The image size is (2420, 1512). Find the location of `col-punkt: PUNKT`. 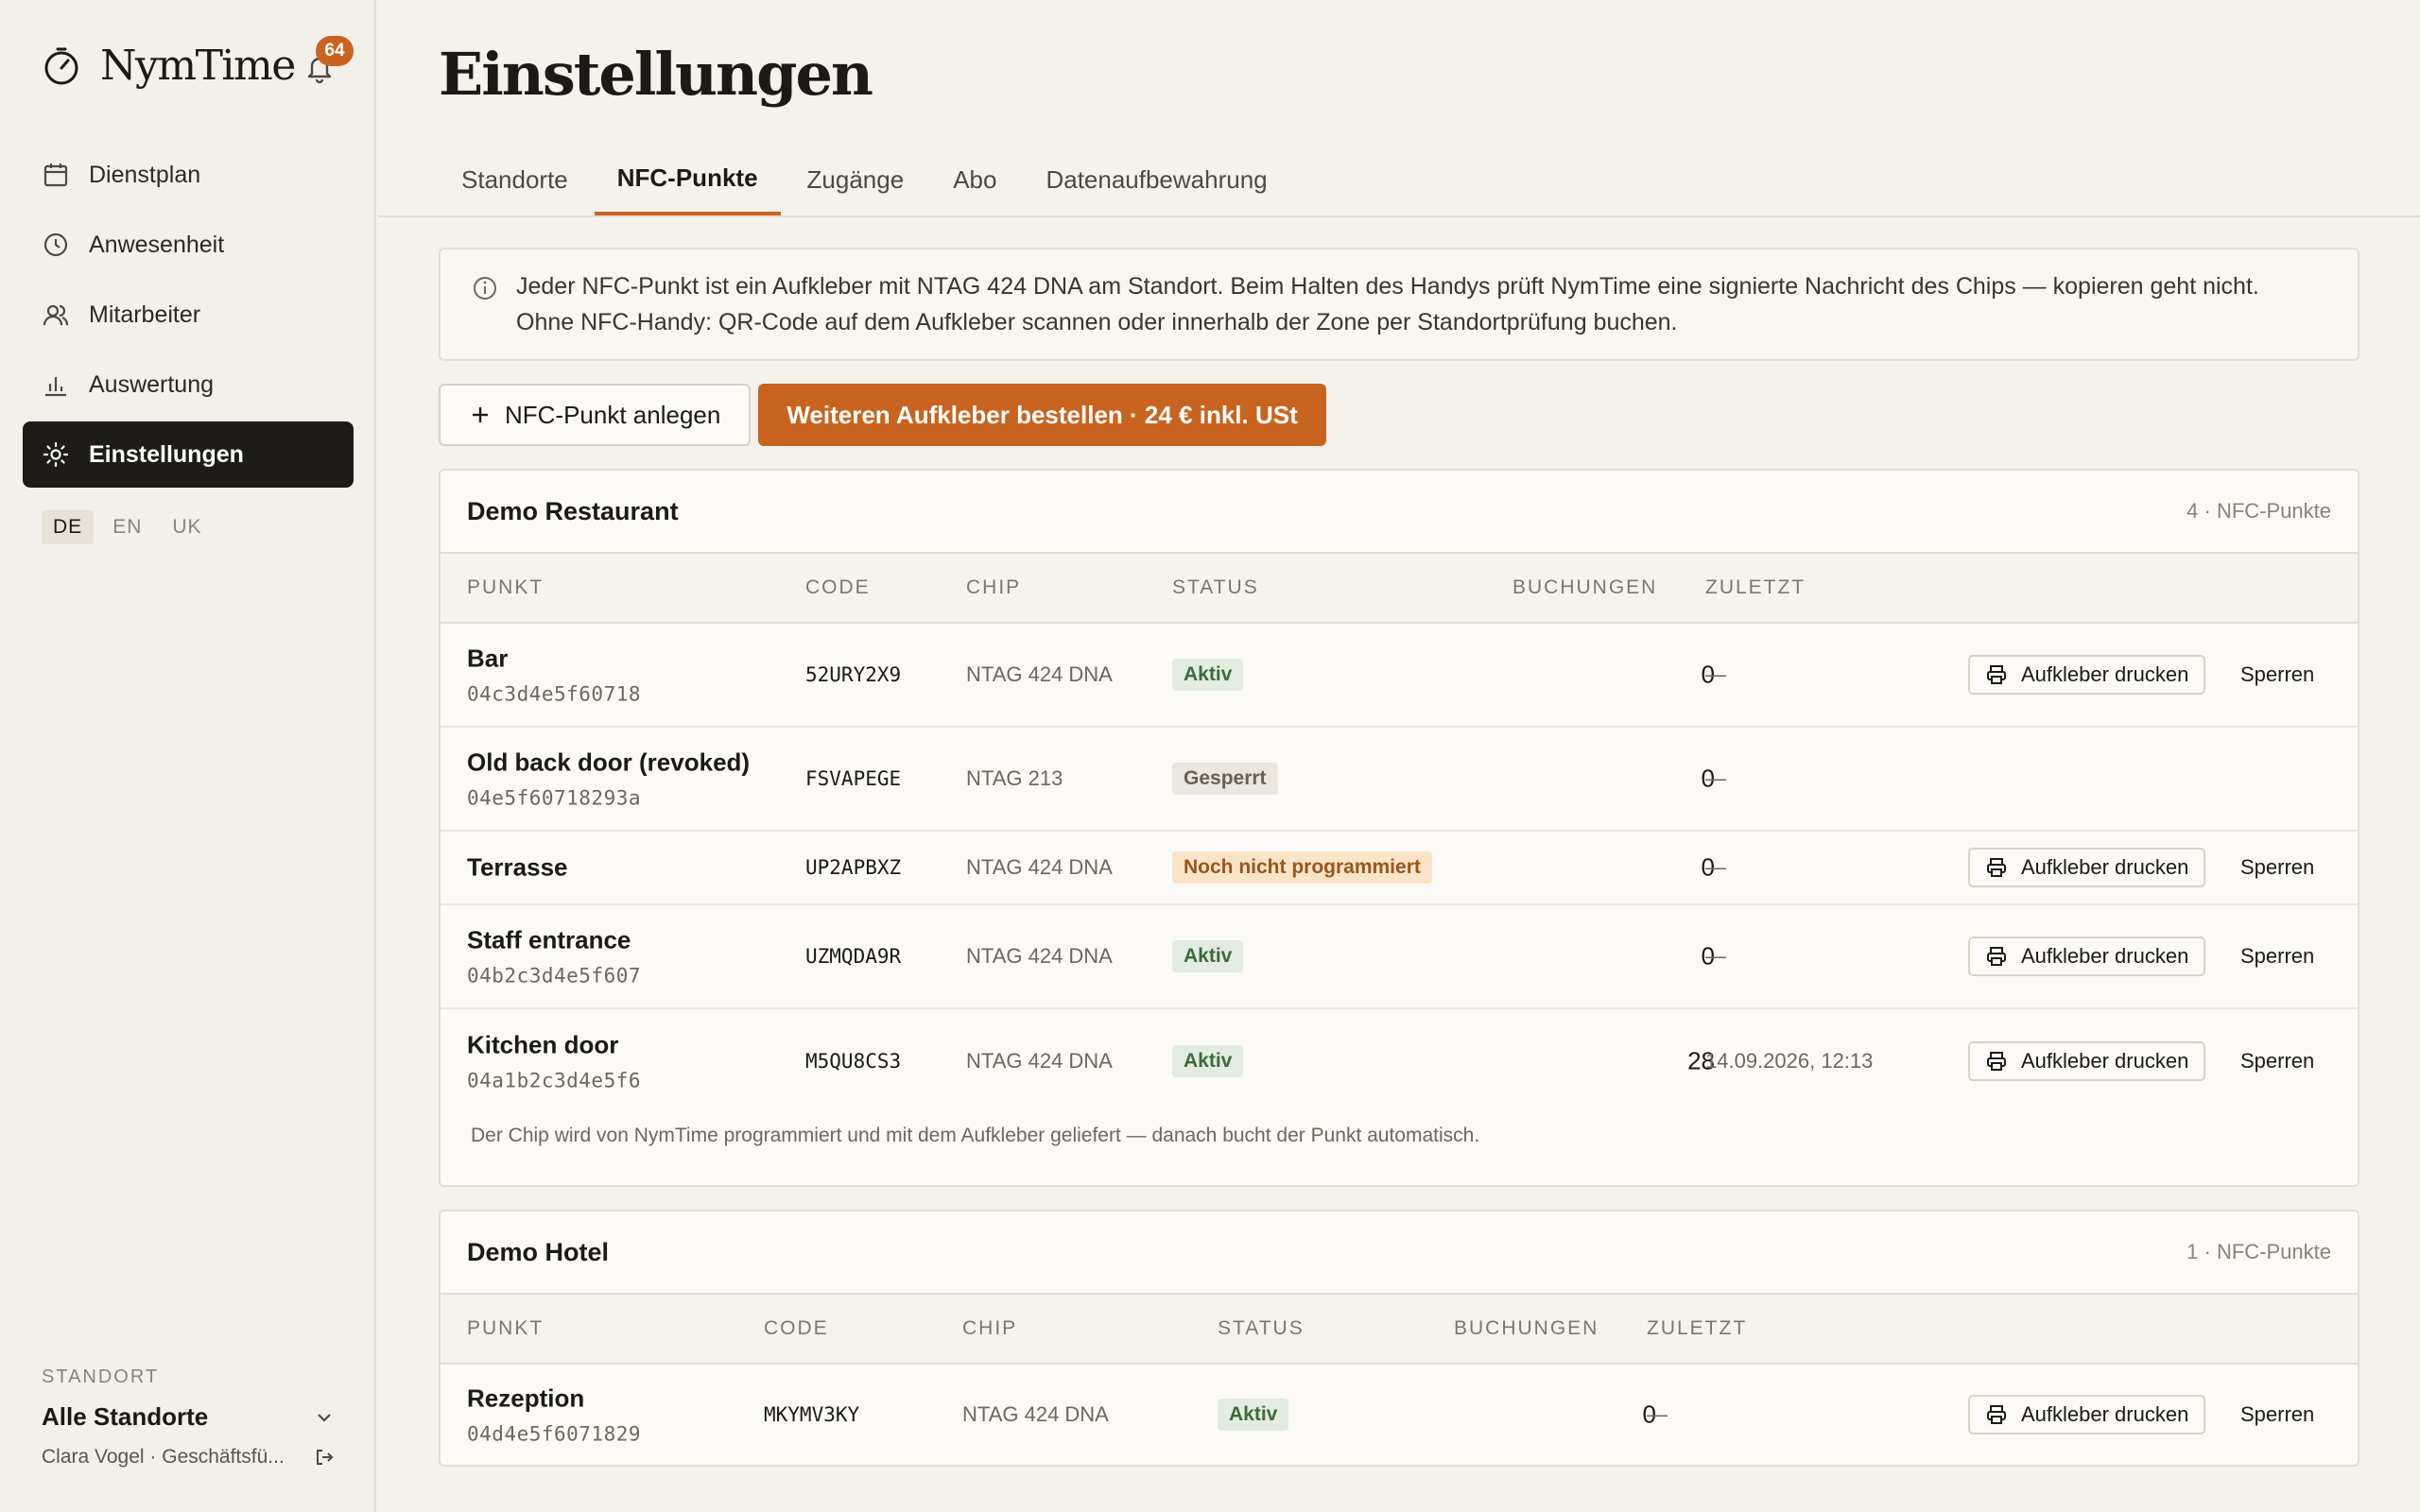

col-punkt: PUNKT is located at coordinates (505, 1328).